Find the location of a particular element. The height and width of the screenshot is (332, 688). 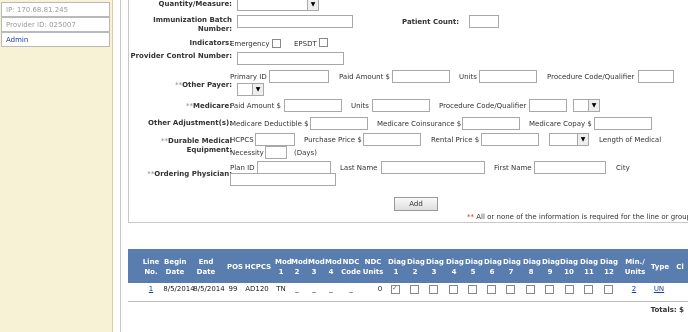

row-begin: 8/5/2014 is located at coordinates (179, 289).